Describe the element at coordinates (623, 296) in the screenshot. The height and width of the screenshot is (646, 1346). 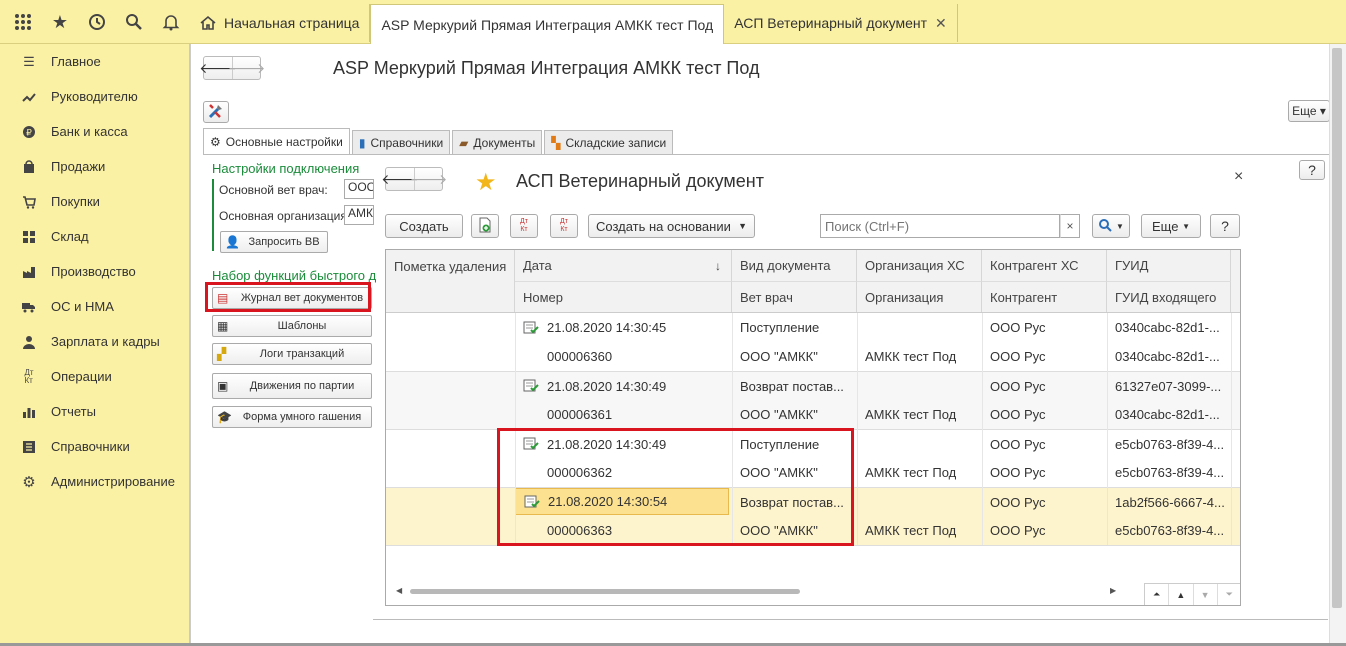
I see `col-number: Номер` at that location.